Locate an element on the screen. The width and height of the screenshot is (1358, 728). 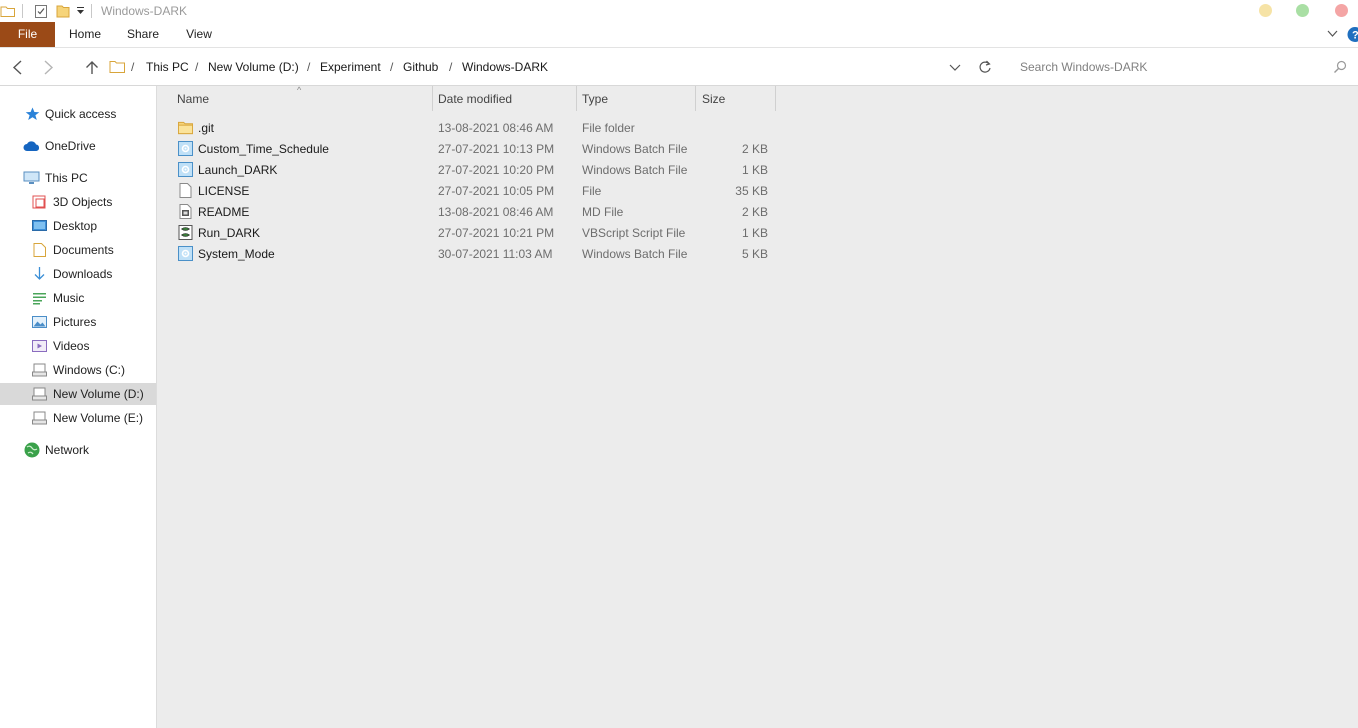
sidebar-item-new-volume-e: New Volume (E:) is located at coordinates (78, 418).